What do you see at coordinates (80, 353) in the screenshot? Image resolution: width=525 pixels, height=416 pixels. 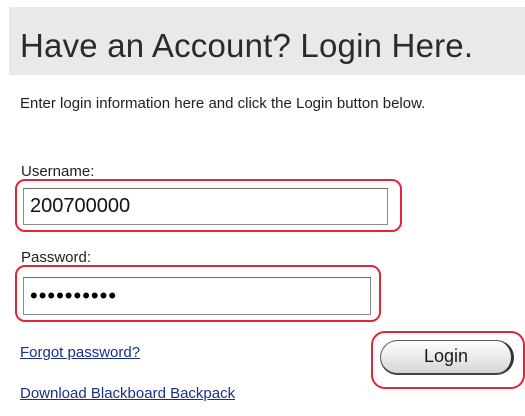 I see `forgot-password-link: Forgot password?` at bounding box center [80, 353].